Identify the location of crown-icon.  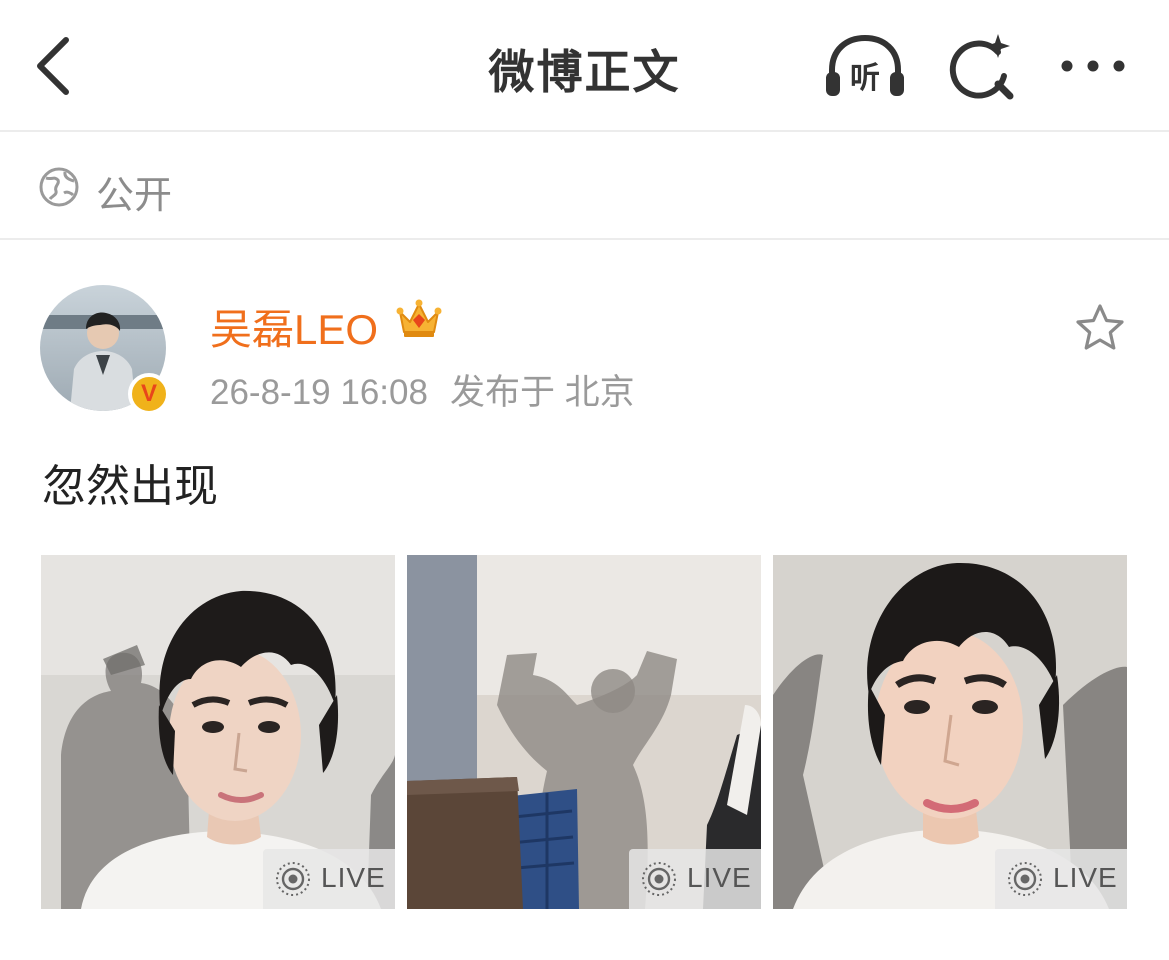
(419, 318).